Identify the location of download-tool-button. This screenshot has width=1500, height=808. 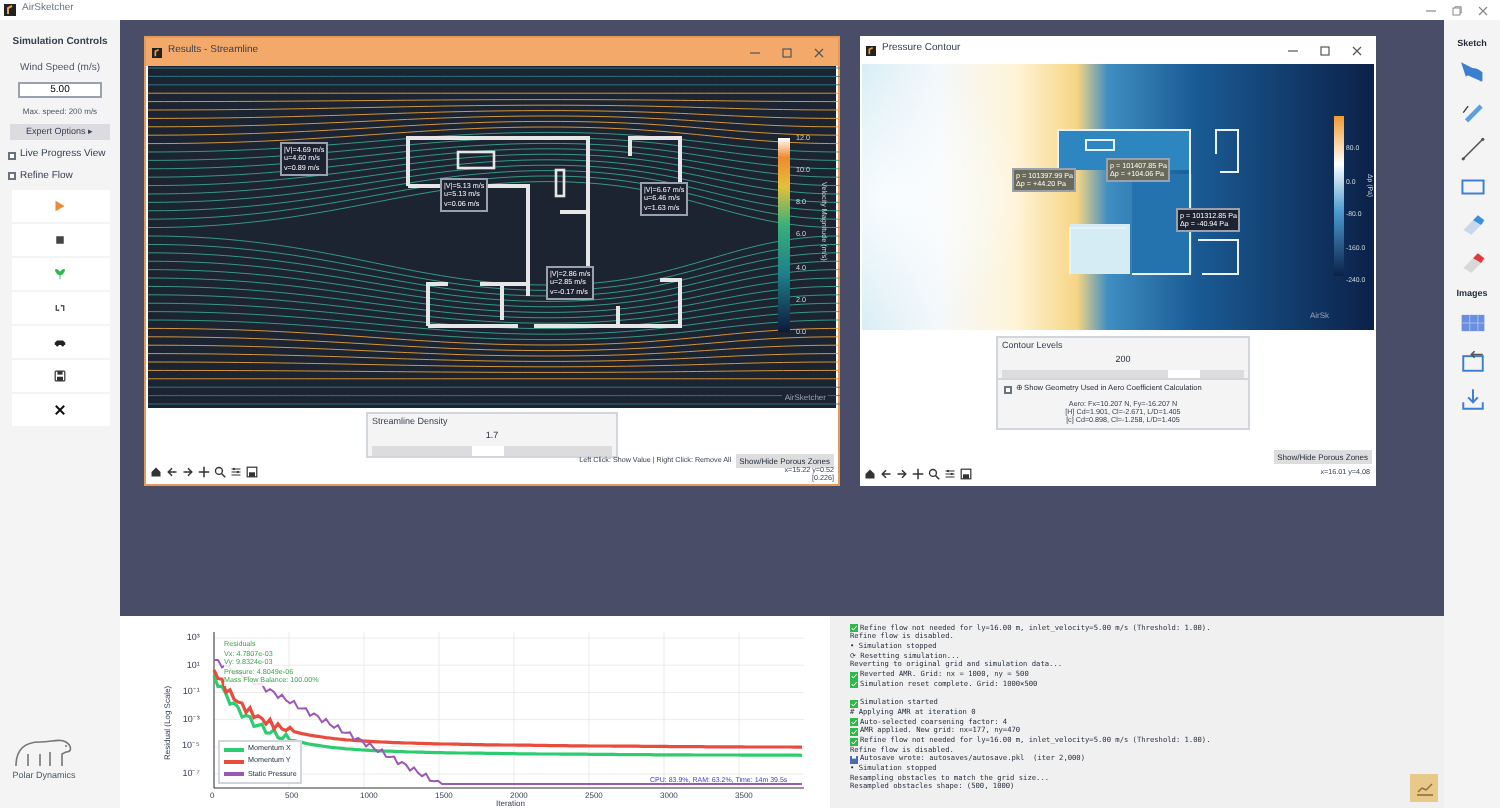
(1472, 399).